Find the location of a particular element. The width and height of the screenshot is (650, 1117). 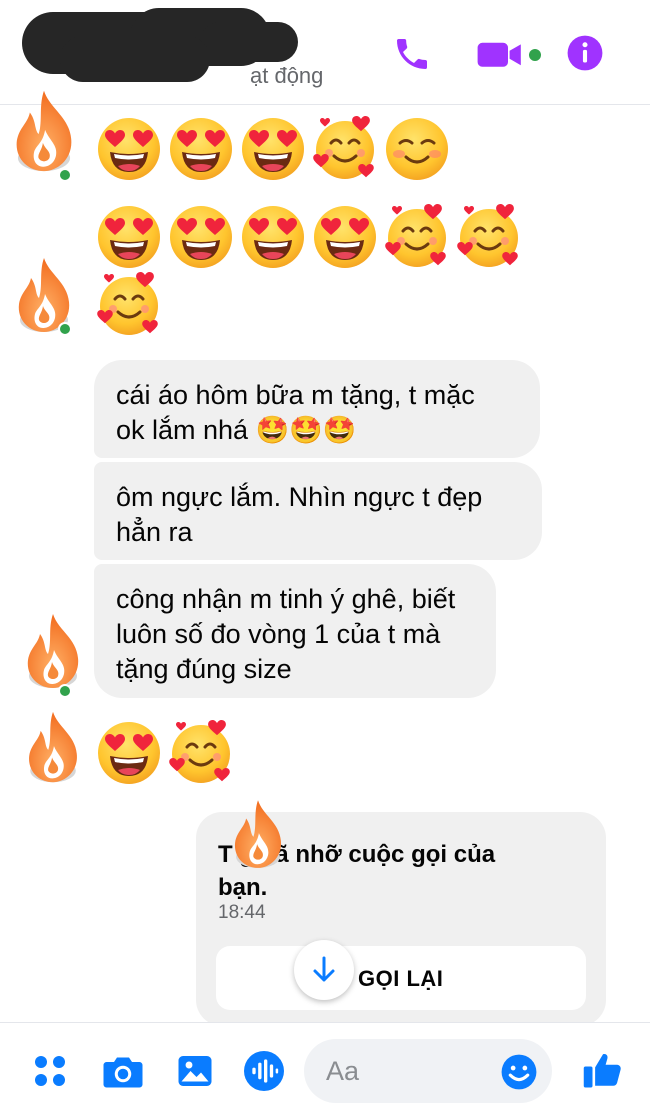

message-input: Aa is located at coordinates (428, 1071).